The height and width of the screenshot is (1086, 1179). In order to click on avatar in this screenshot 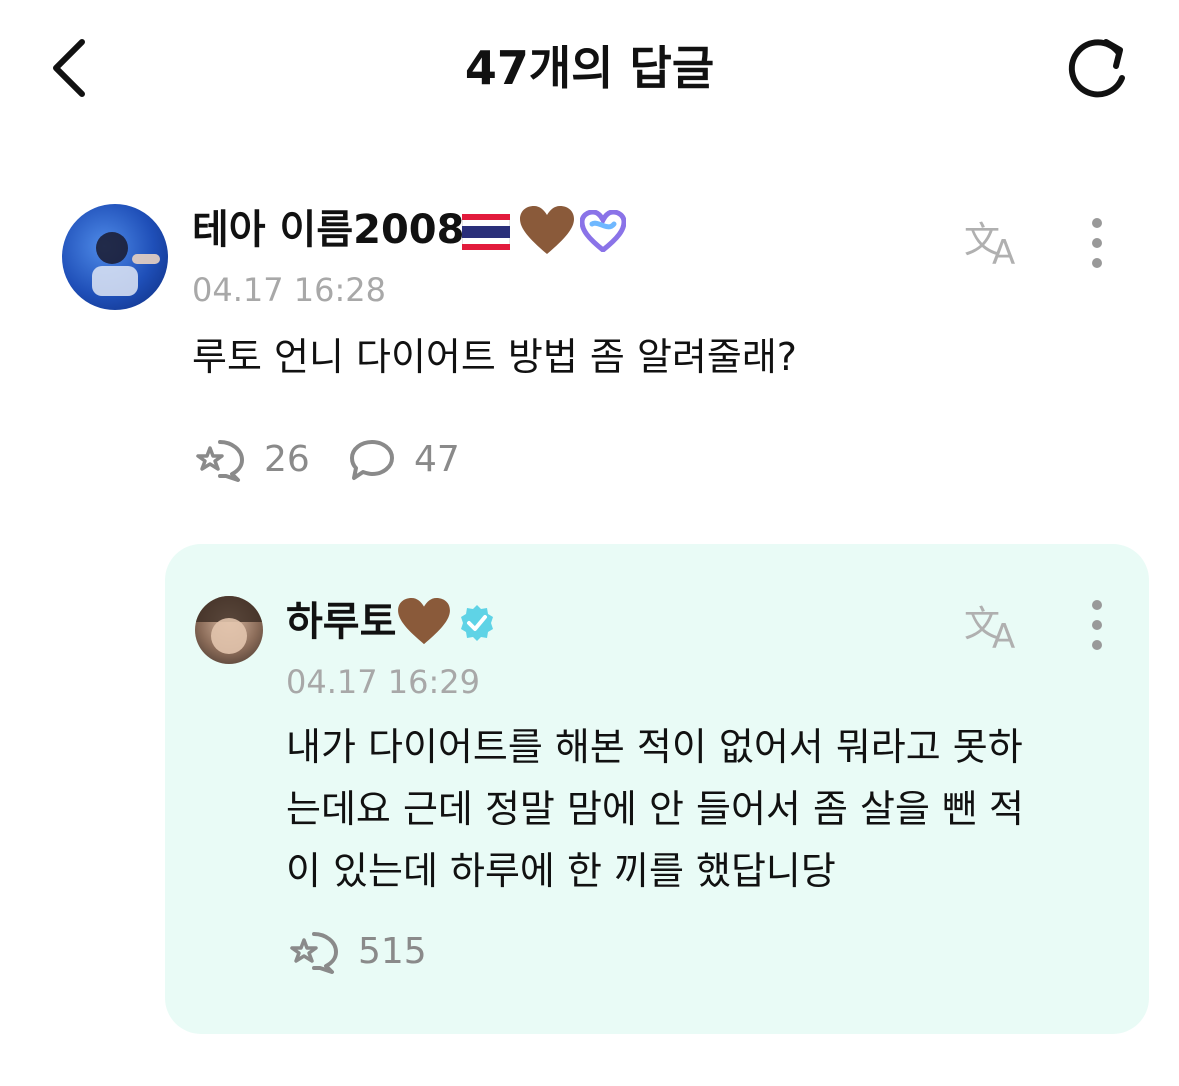, I will do `click(115, 257)`.